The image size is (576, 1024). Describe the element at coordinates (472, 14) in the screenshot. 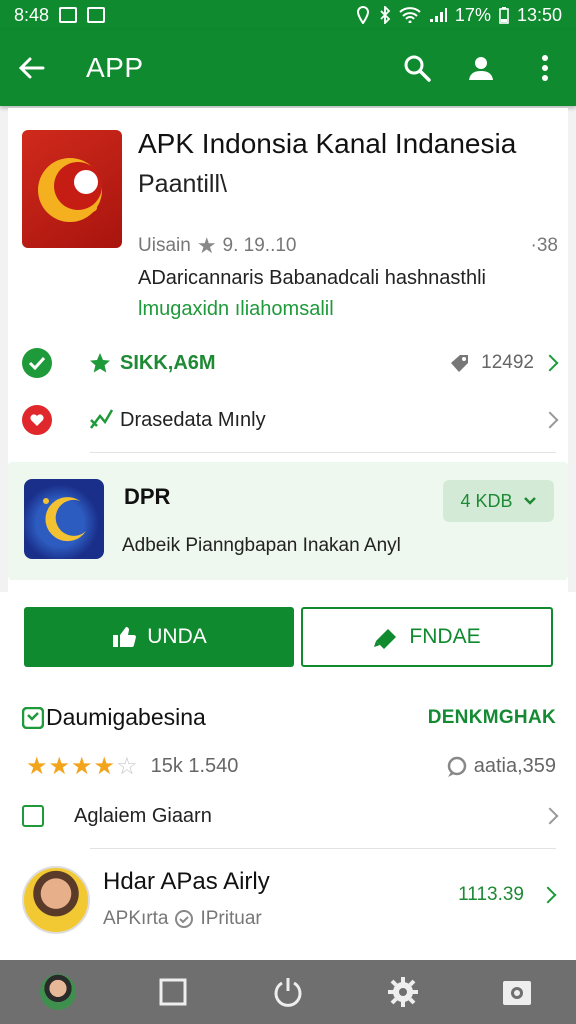

I see `battery-percent: 17%` at that location.